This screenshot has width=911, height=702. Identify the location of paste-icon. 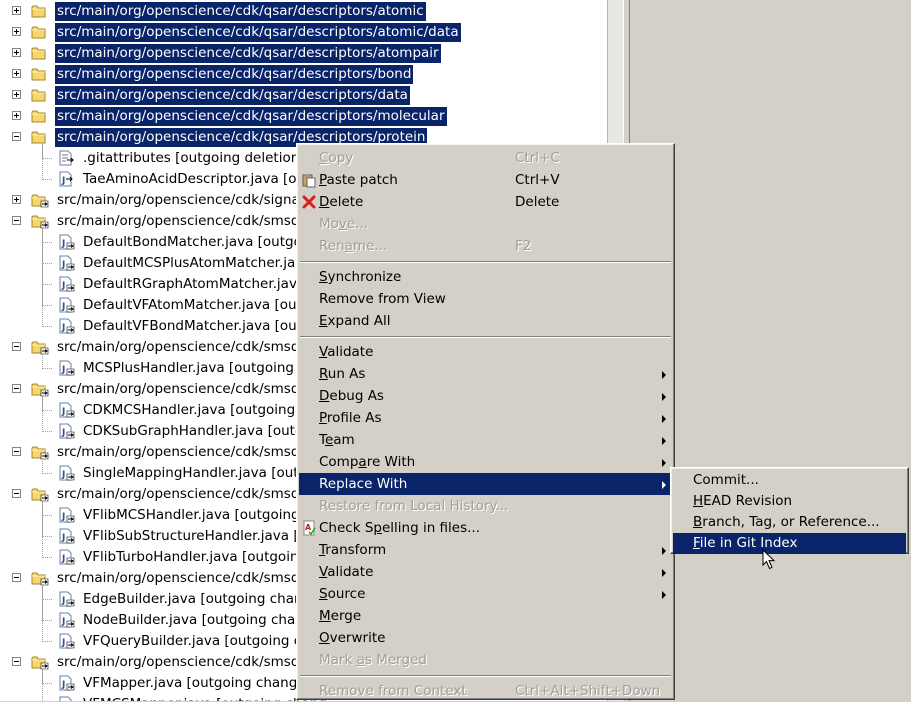
(309, 181).